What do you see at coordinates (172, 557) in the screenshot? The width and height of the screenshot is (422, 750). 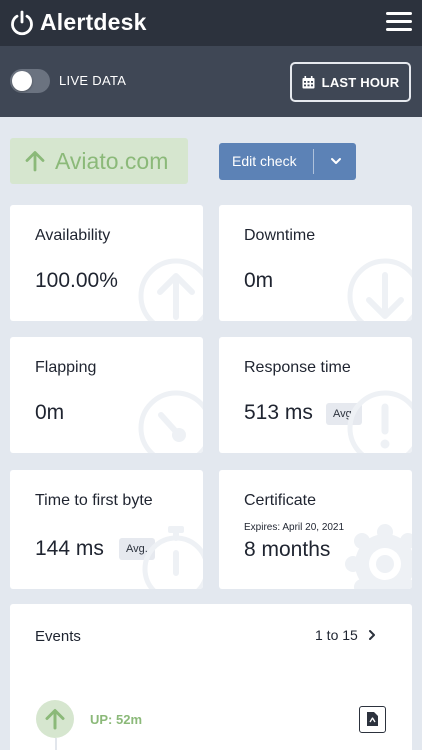 I see `stopwatch-icon` at bounding box center [172, 557].